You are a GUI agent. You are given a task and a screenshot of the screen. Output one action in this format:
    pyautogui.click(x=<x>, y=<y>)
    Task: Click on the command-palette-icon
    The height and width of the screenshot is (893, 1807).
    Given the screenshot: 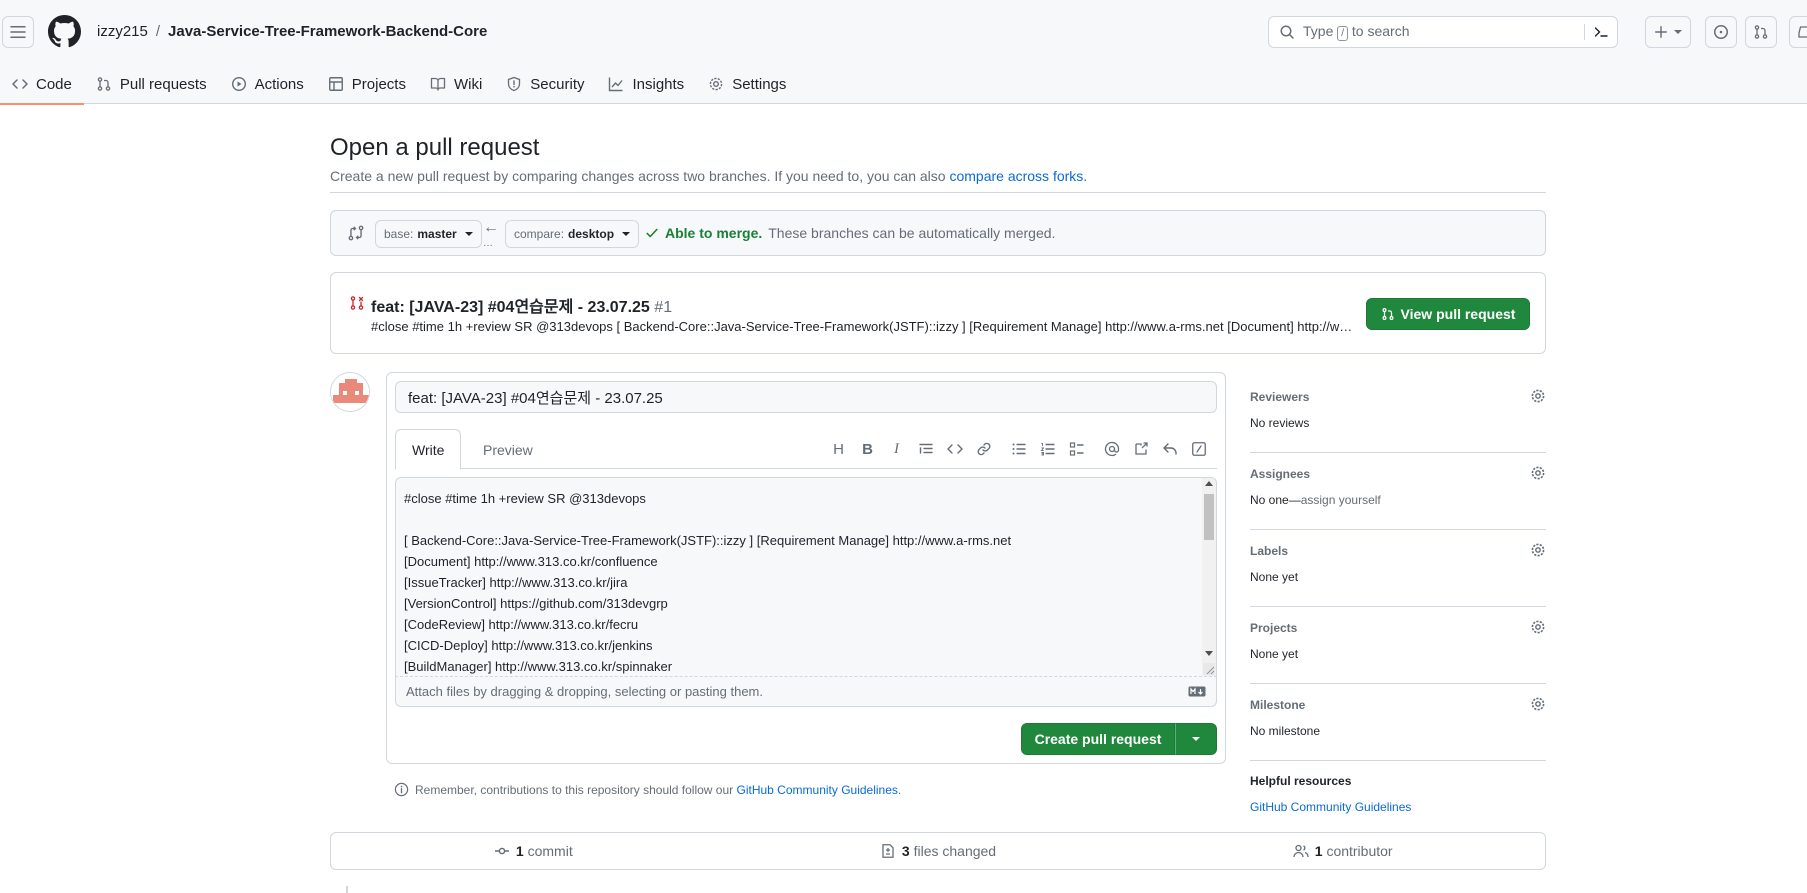 What is the action you would take?
    pyautogui.click(x=1596, y=32)
    